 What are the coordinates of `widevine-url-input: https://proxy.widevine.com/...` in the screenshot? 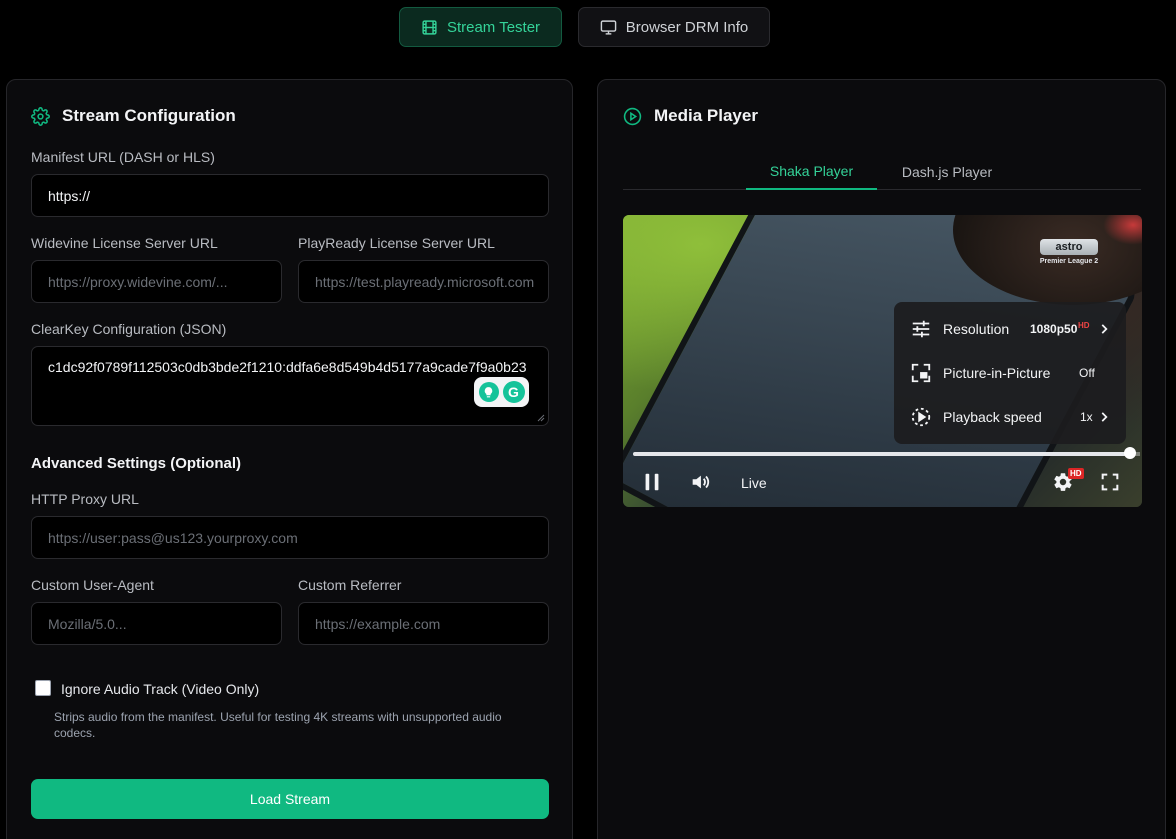 It's located at (156, 281).